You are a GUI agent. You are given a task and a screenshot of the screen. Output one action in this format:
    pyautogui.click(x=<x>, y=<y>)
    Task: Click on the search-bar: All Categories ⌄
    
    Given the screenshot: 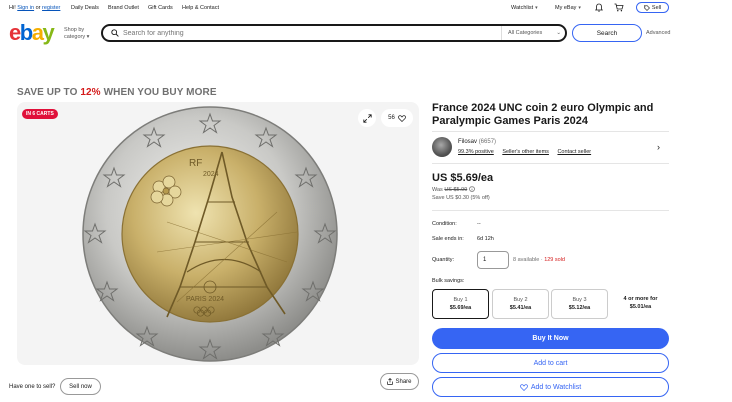 What is the action you would take?
    pyautogui.click(x=334, y=33)
    